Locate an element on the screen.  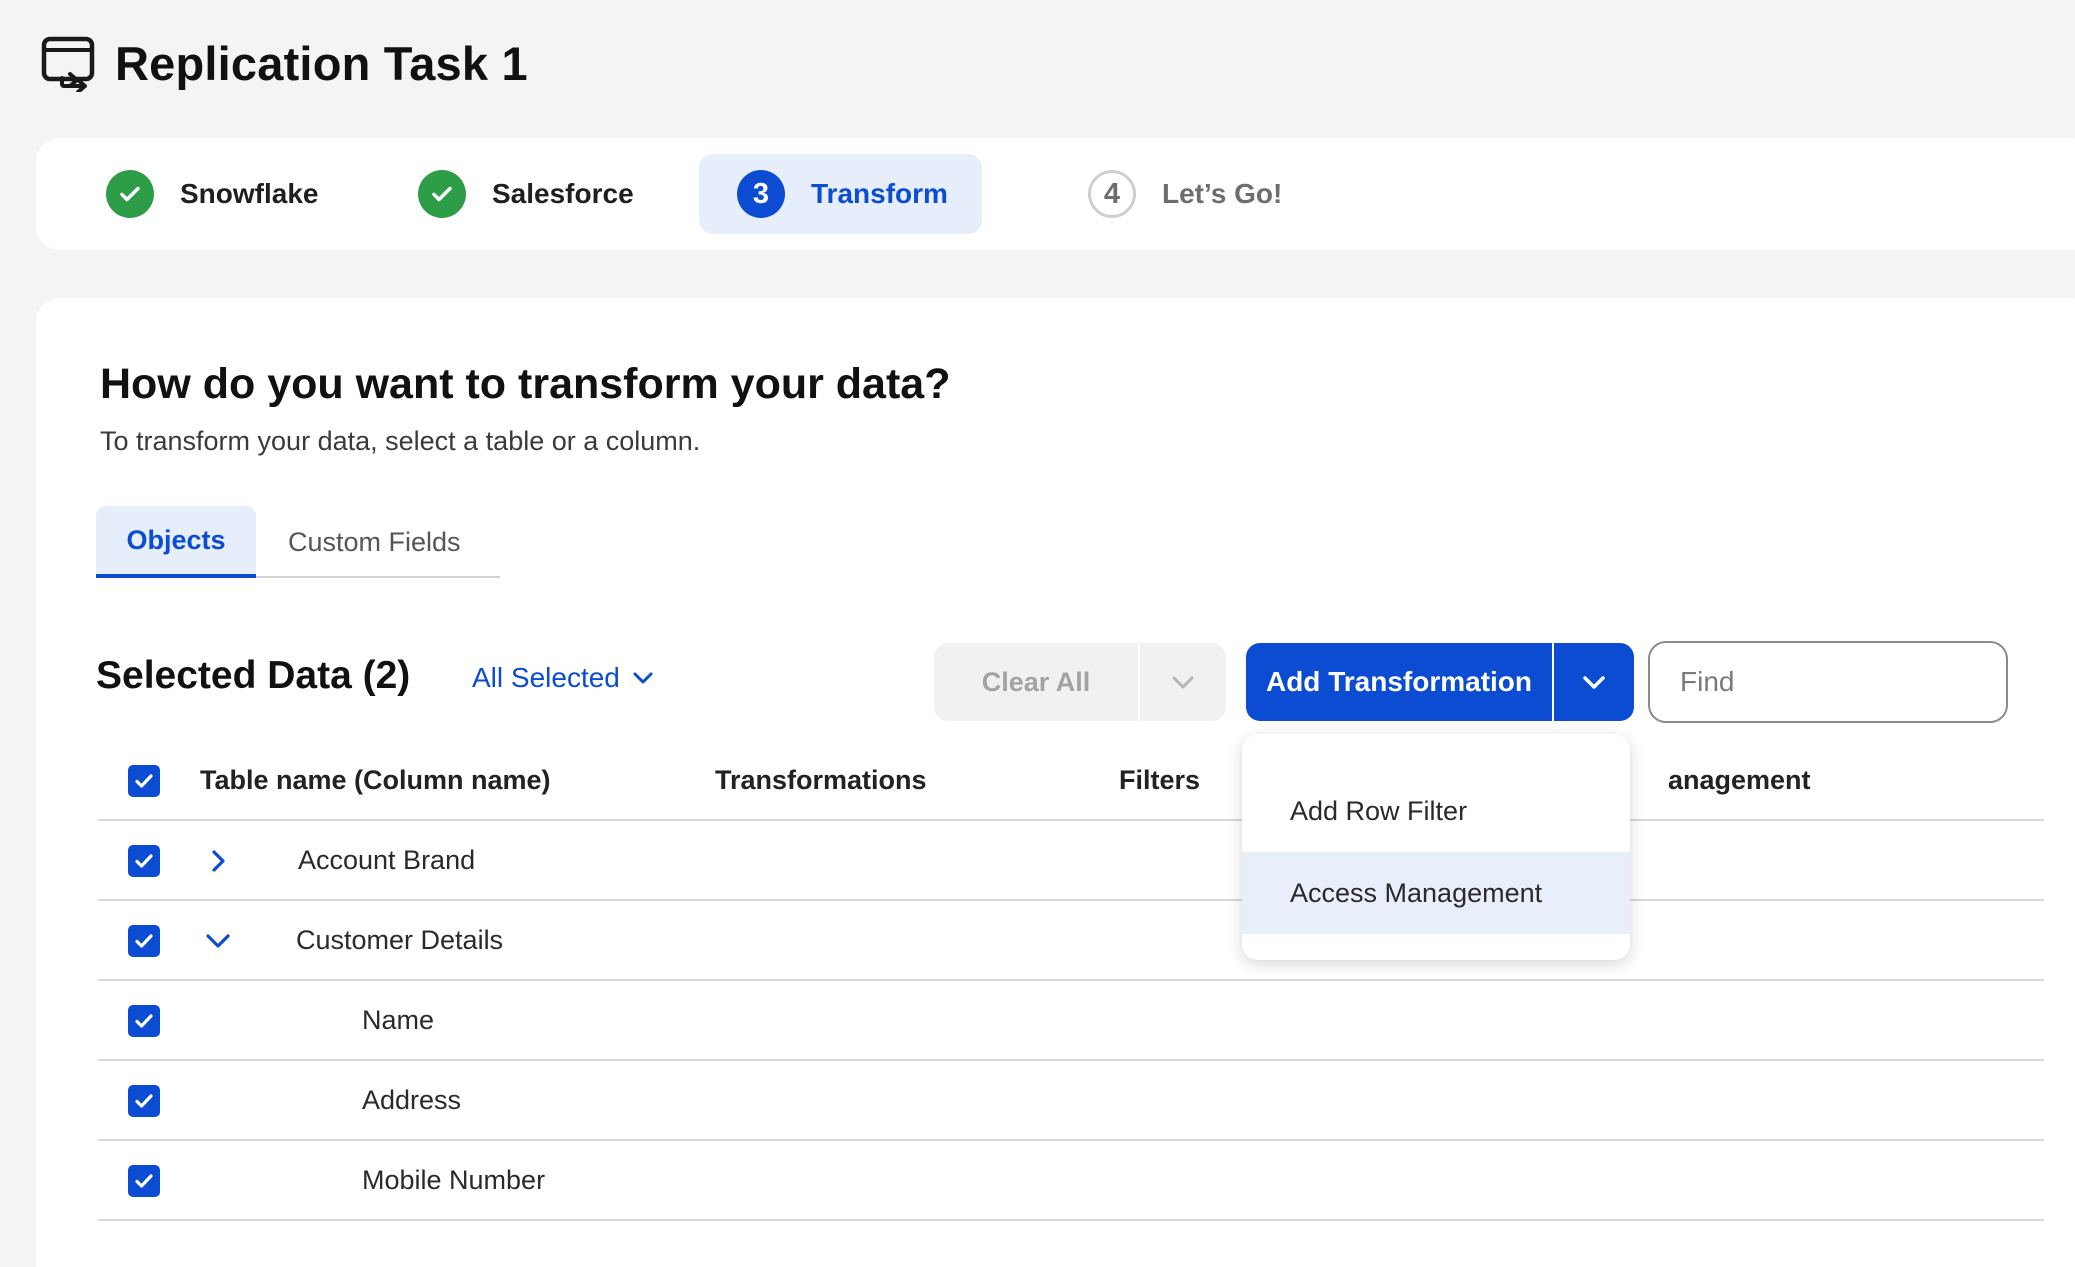
clear-all-button: Clear All is located at coordinates (1036, 682).